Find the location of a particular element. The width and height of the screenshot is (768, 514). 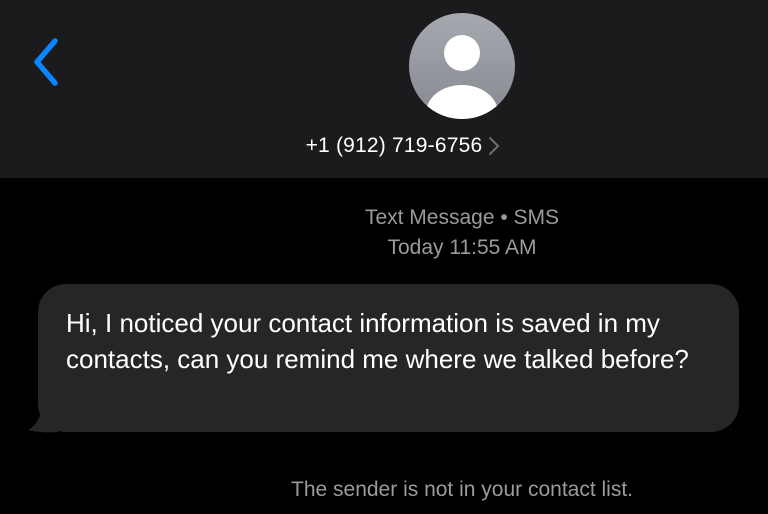

chevron-left-icon is located at coordinates (46, 62).